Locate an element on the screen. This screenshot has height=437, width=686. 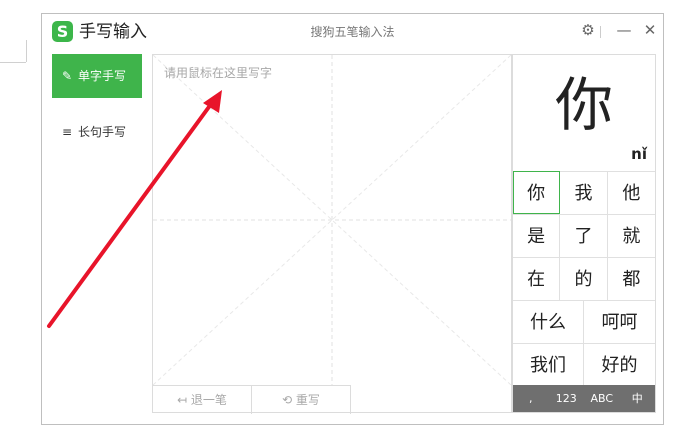
pen-square-icon: ✎ is located at coordinates (67, 76).